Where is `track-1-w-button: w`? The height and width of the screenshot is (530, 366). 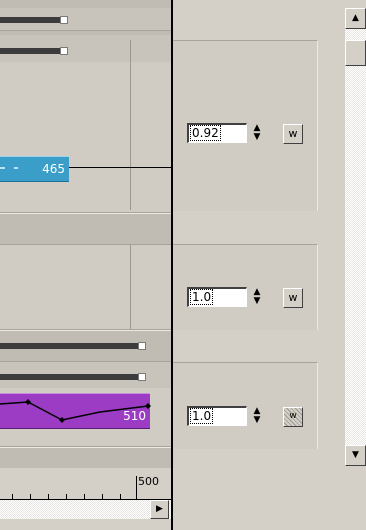
track-1-w-button: w is located at coordinates (293, 134).